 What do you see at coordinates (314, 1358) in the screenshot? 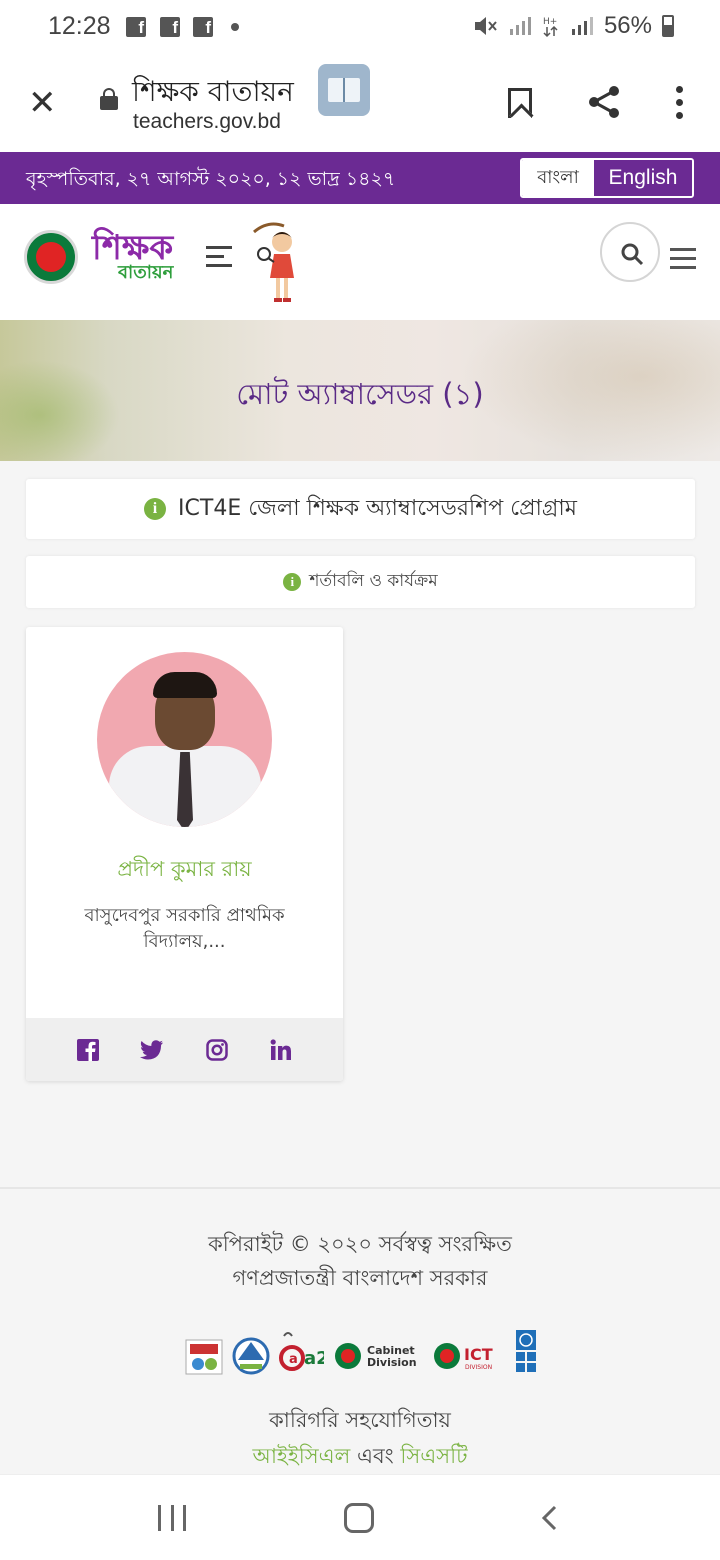
I see `a2i-label: a2i` at bounding box center [314, 1358].